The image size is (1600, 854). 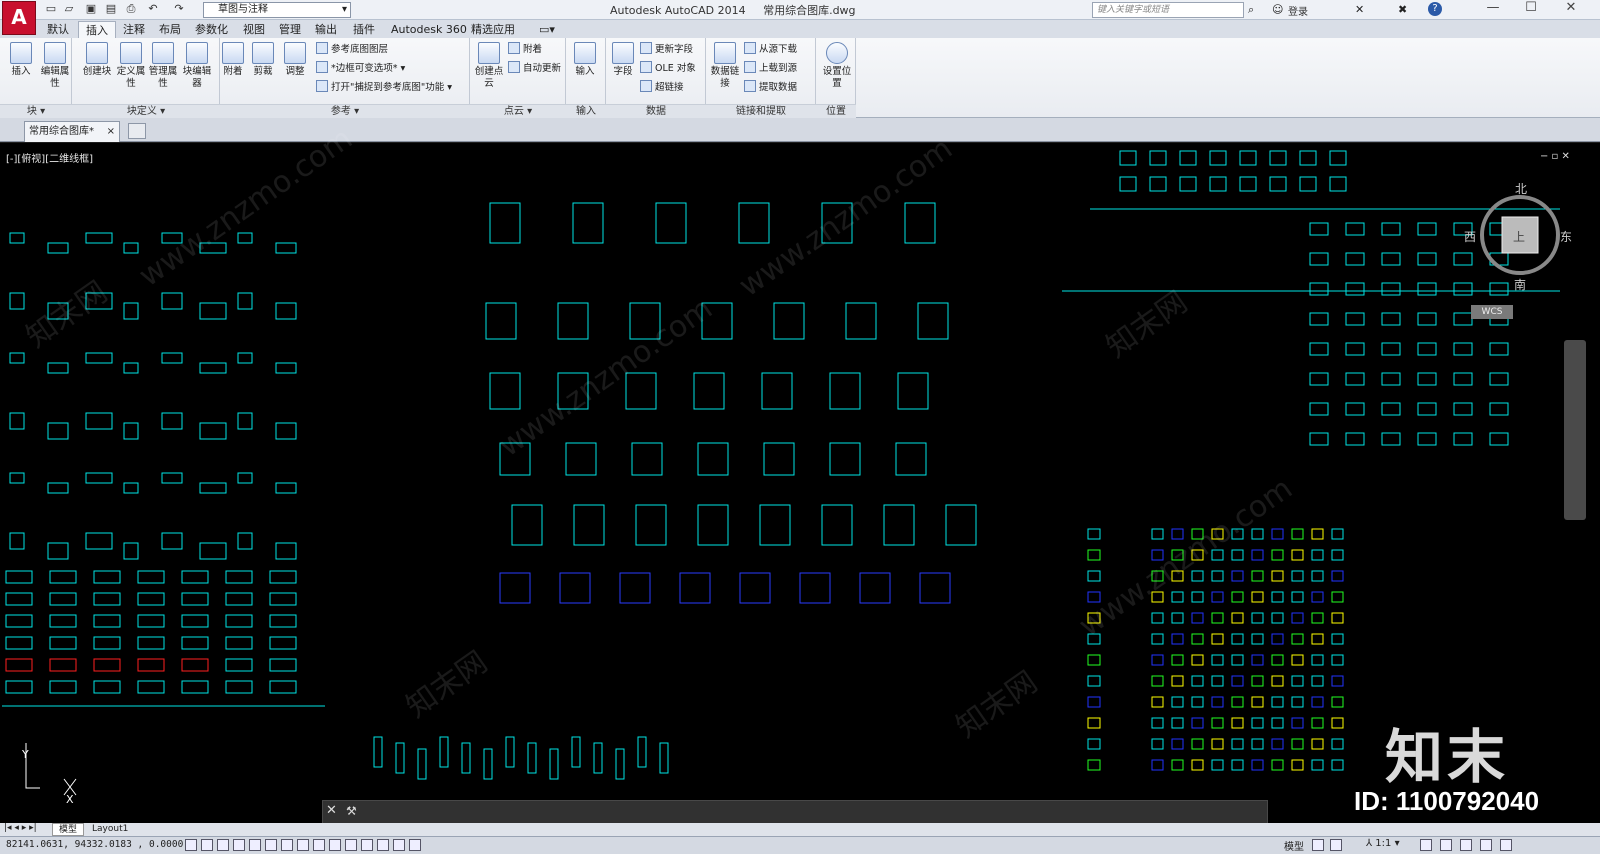 I want to click on login-link: 登录, so click(x=1298, y=10).